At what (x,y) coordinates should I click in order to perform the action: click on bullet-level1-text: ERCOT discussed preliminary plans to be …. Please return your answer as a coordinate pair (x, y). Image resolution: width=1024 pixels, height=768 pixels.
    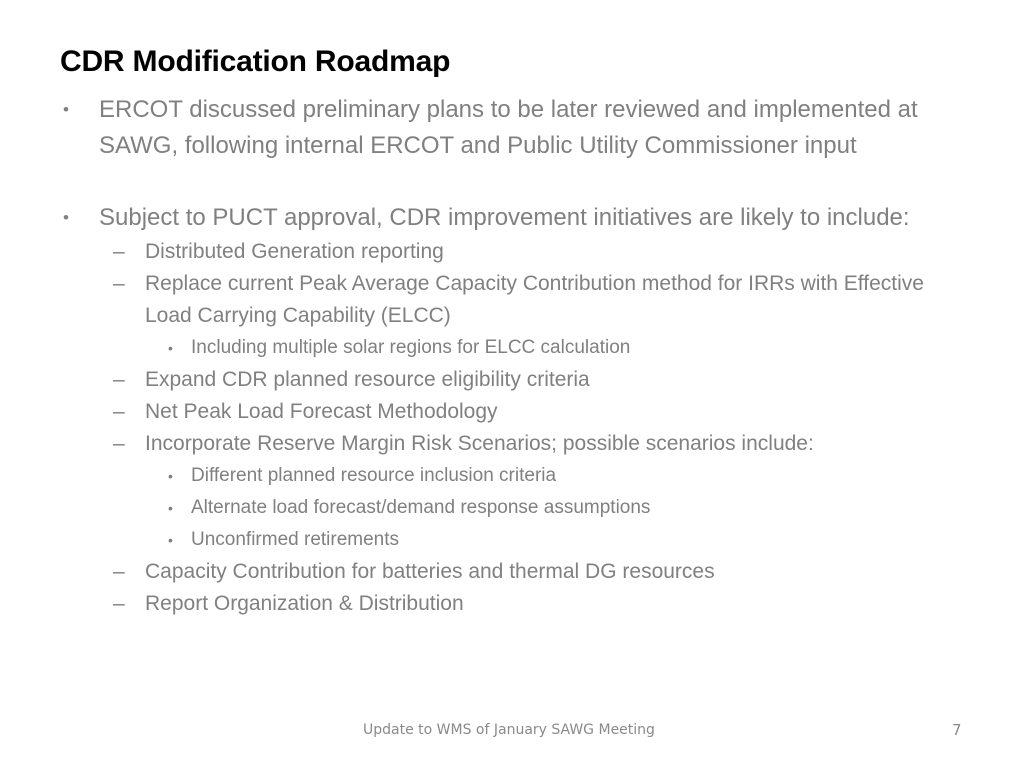
    Looking at the image, I should click on (508, 127).